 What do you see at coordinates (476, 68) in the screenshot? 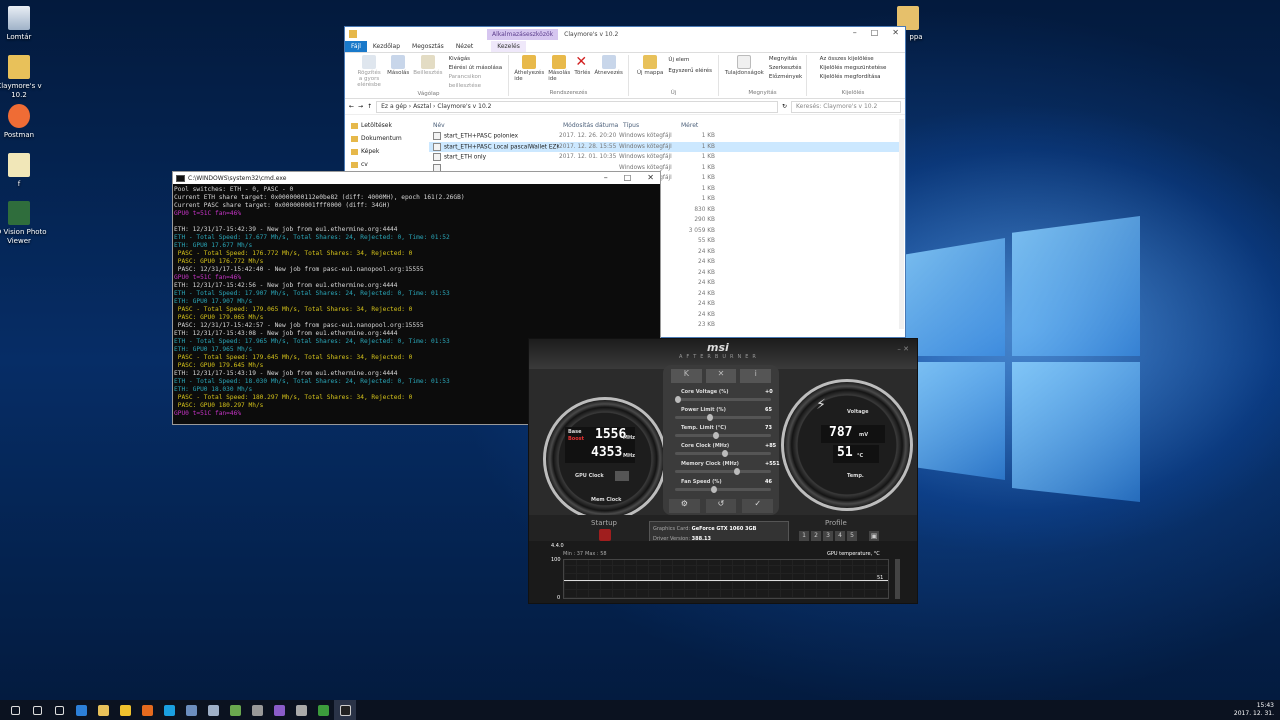
I see `copy-path-button: Elérési út másolása` at bounding box center [476, 68].